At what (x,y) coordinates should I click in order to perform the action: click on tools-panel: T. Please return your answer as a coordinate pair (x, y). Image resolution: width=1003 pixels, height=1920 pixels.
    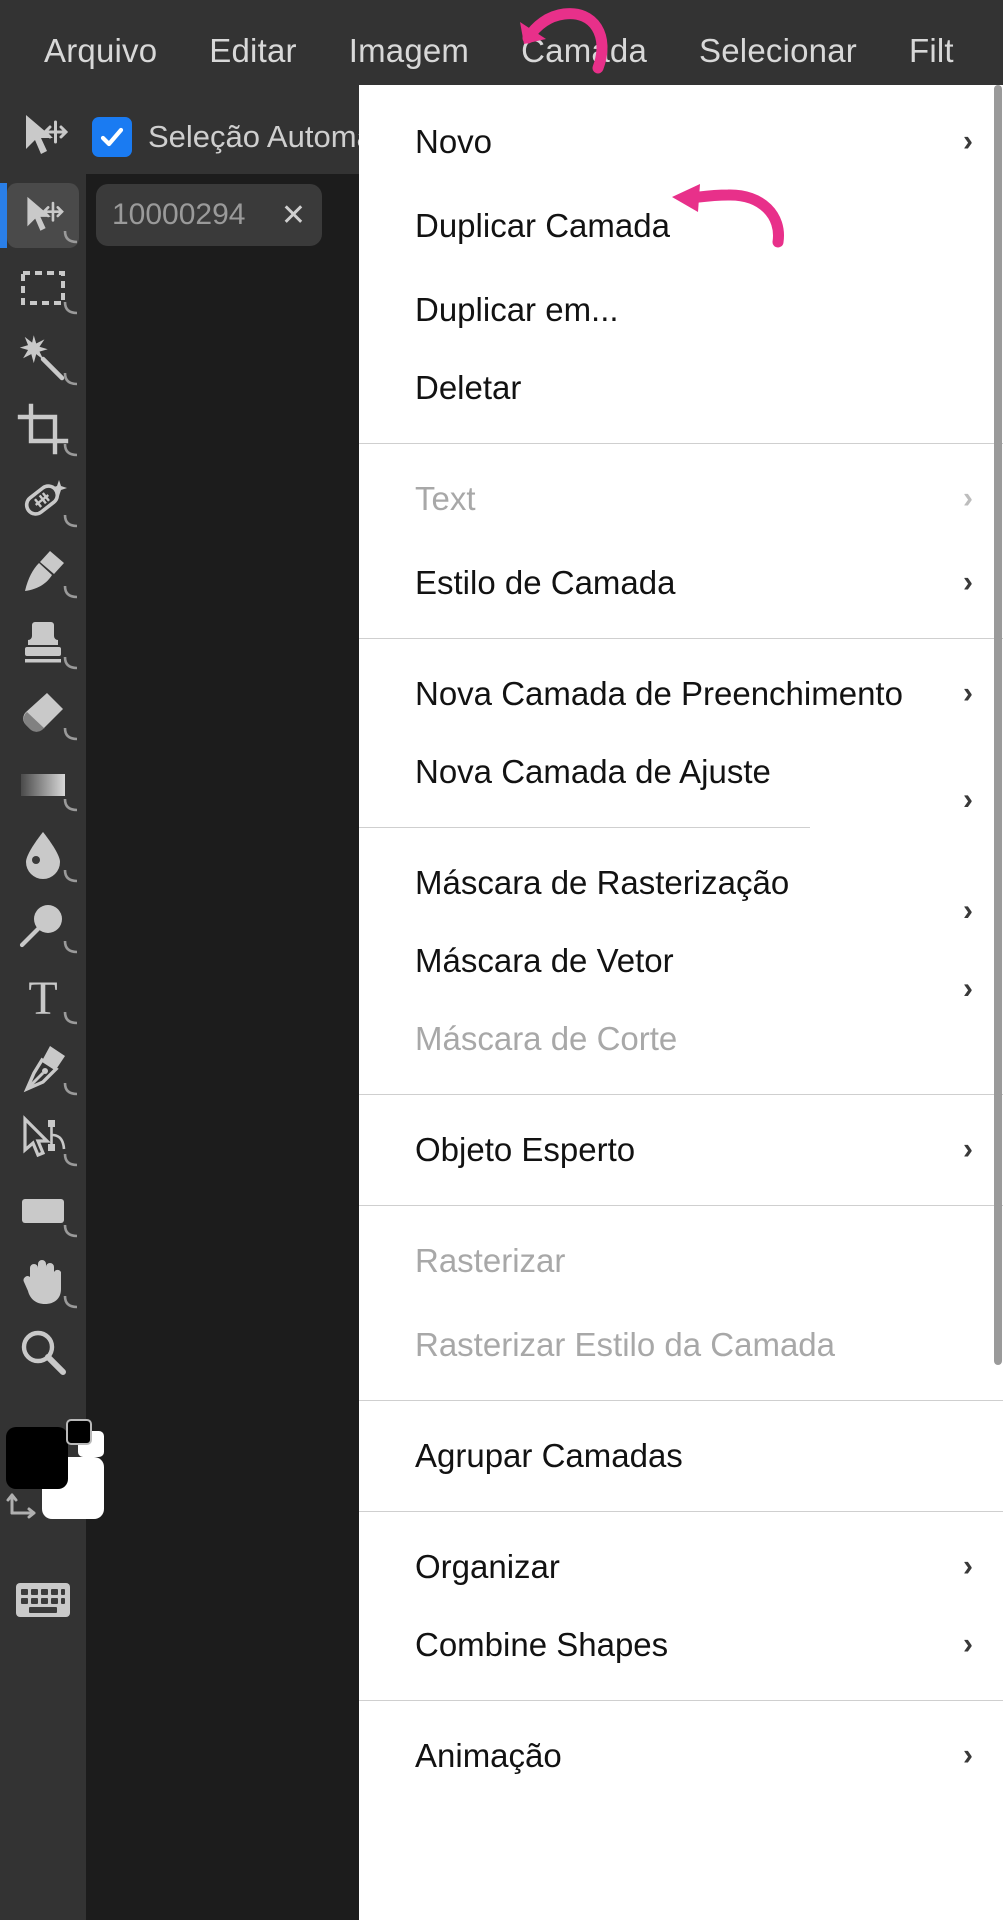
    Looking at the image, I should click on (52, 1047).